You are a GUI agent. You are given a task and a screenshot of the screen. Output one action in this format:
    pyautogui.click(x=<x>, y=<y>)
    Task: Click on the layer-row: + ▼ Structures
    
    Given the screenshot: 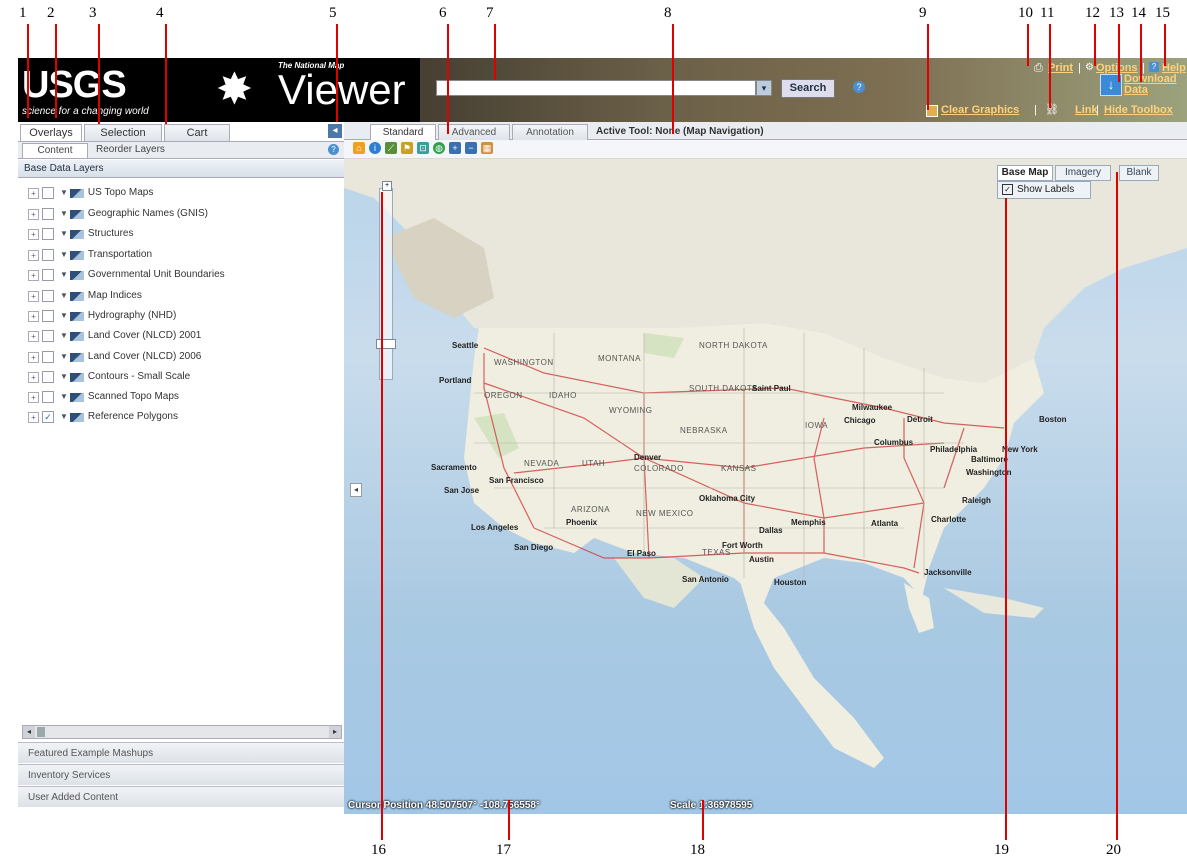 What is the action you would take?
    pyautogui.click(x=81, y=234)
    